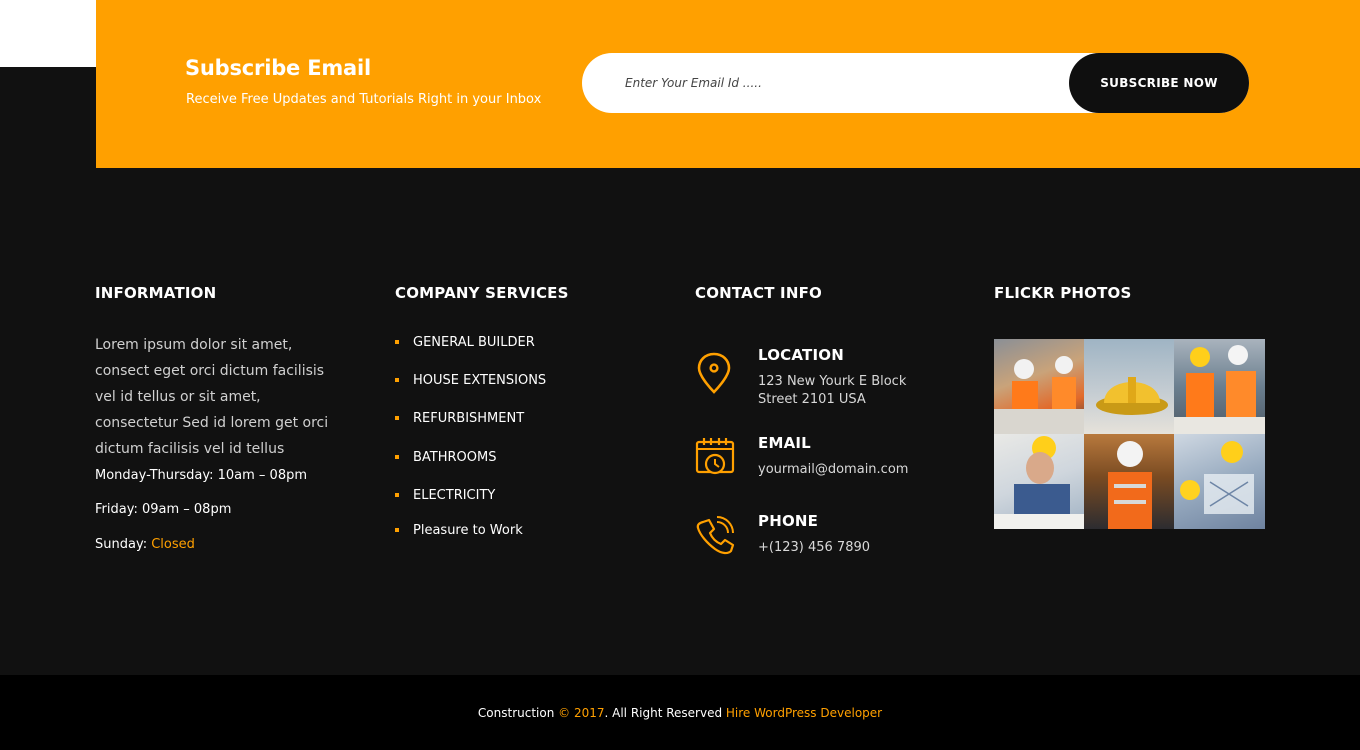 The image size is (1360, 750). I want to click on flickr-photo-worker-vest, so click(1129, 481).